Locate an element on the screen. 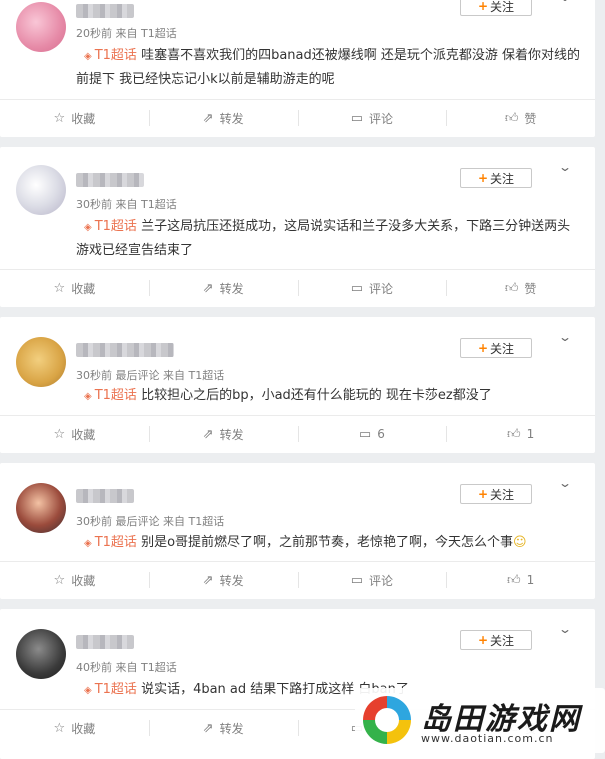  post-meta: 20秒前 来自 T1超话 is located at coordinates (126, 33).